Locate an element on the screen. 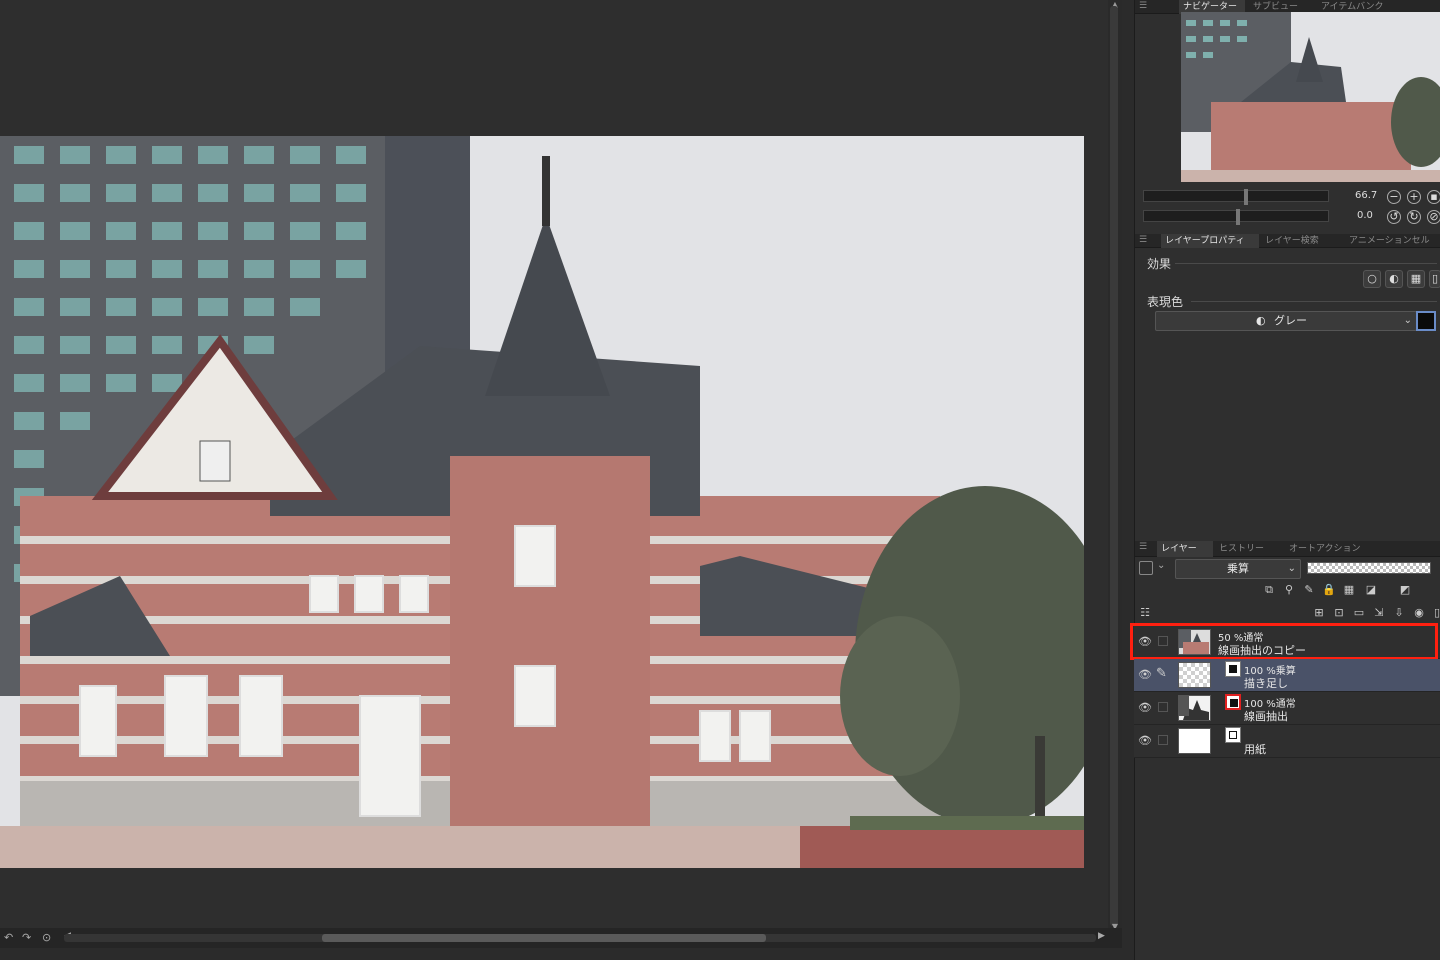 The image size is (1440, 960). layer-row: 👁 100 %通常 線画抽出 is located at coordinates (1287, 708).